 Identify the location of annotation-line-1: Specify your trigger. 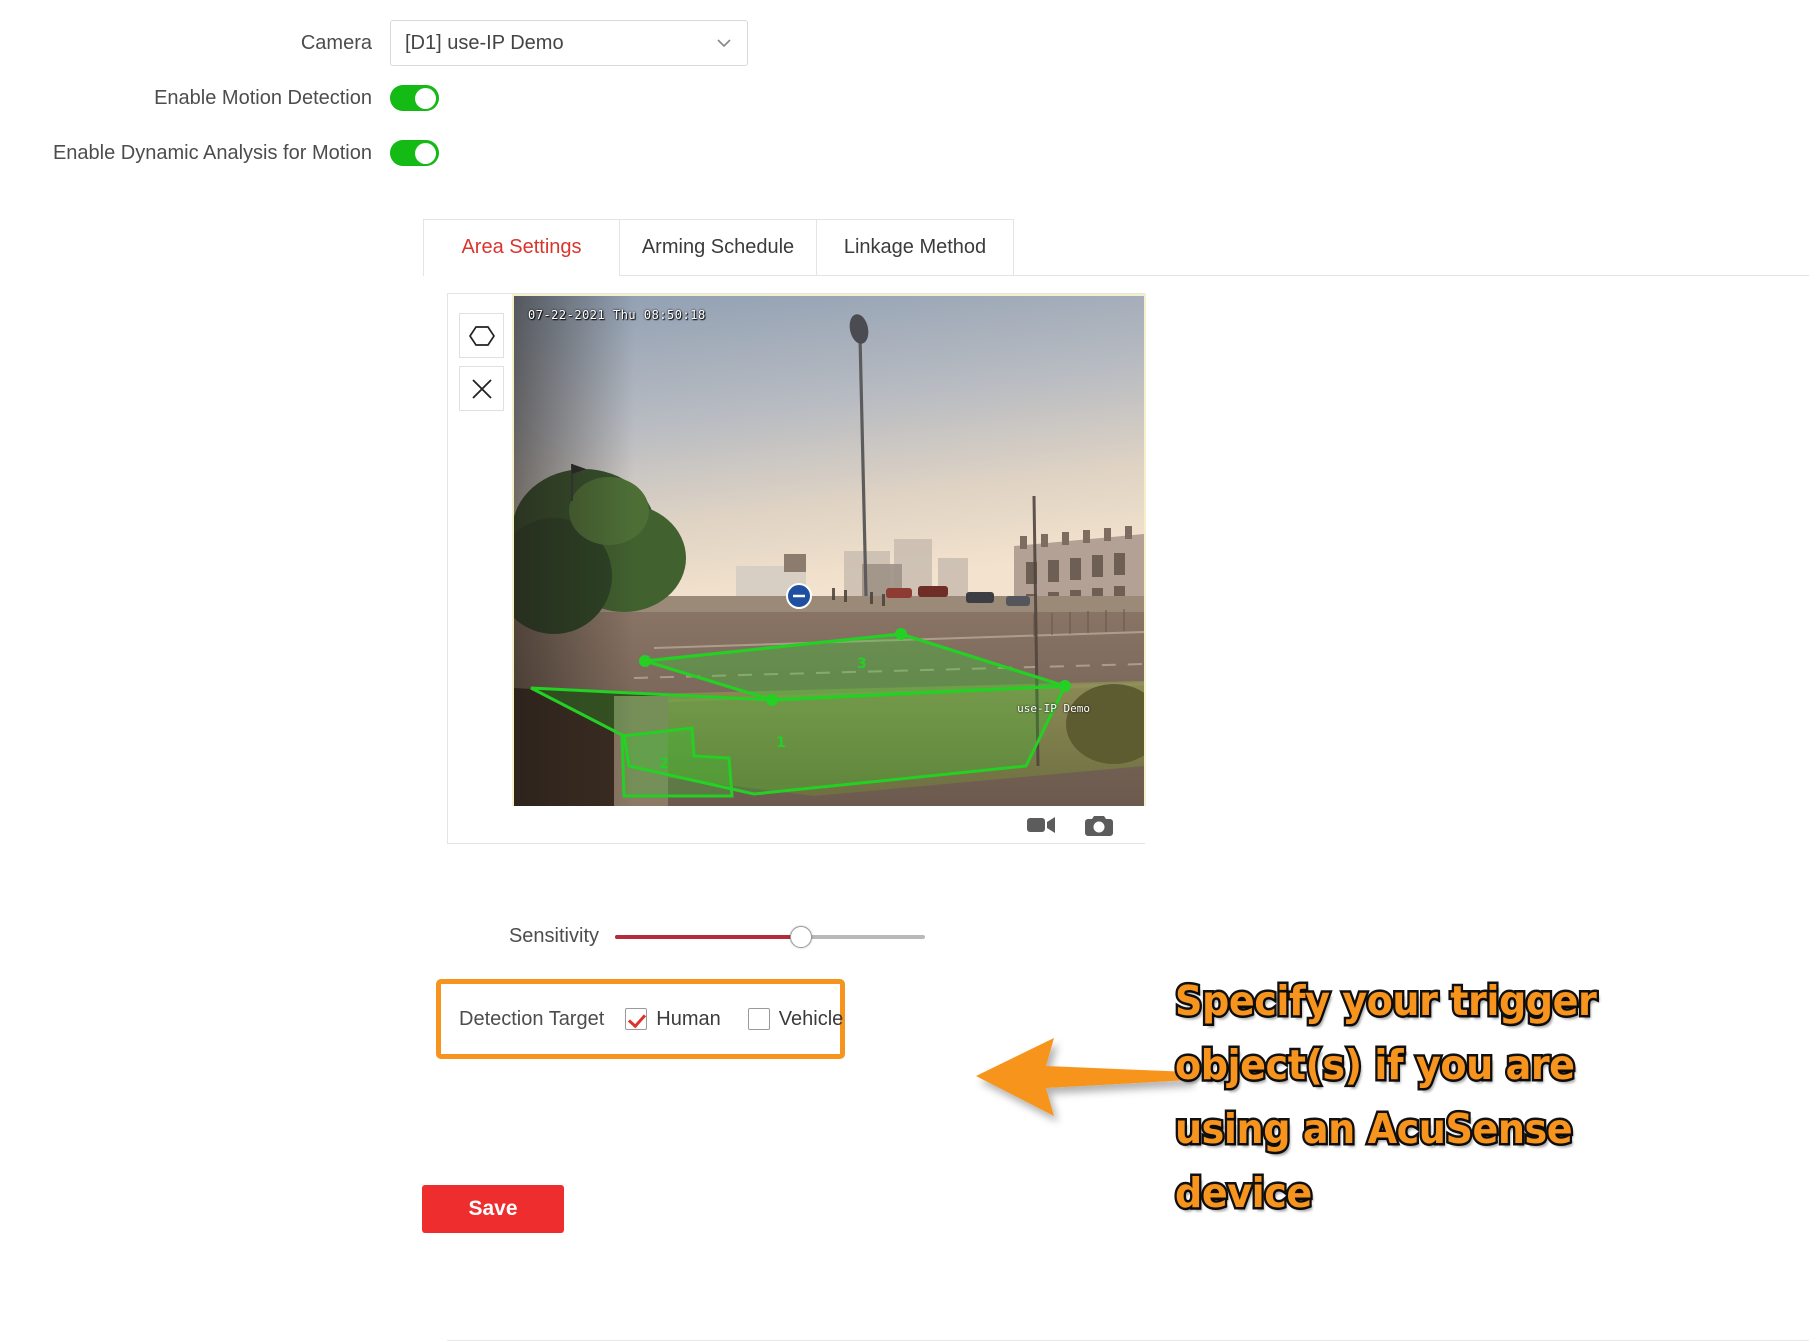
(1386, 1001).